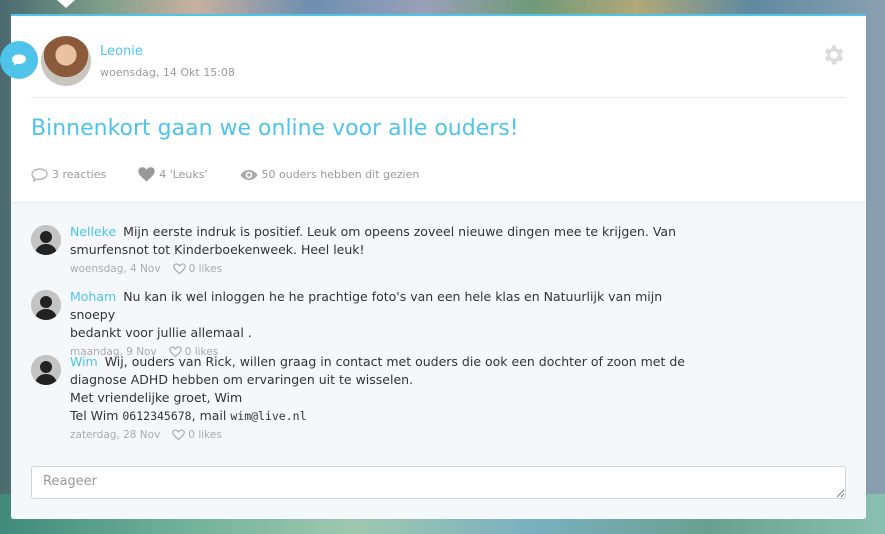  What do you see at coordinates (66, 4) in the screenshot?
I see `card-pointer` at bounding box center [66, 4].